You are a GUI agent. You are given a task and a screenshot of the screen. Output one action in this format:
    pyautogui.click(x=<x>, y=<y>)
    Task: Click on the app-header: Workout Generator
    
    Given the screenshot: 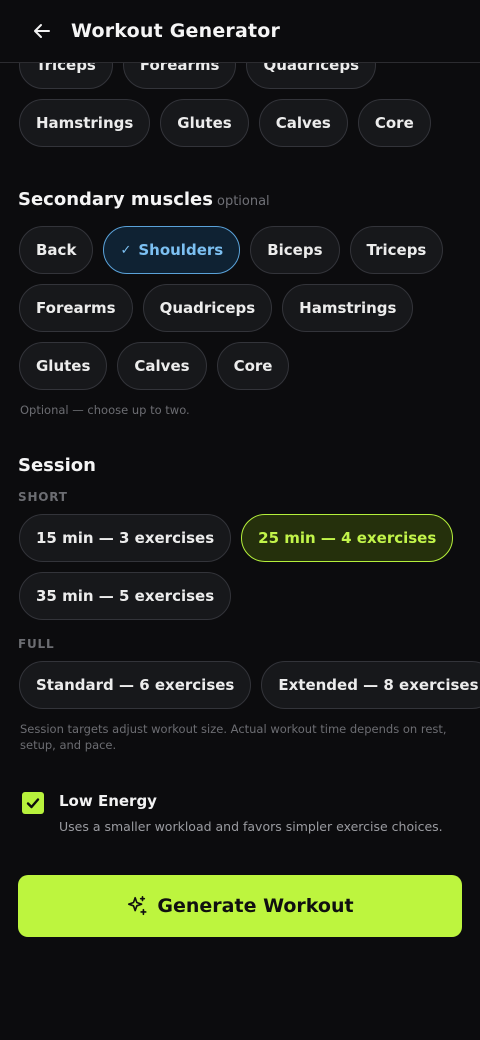 What is the action you would take?
    pyautogui.click(x=240, y=31)
    